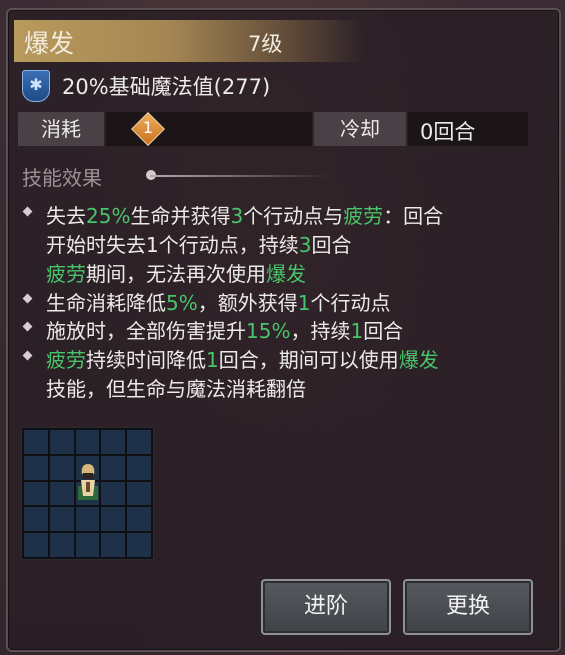 The image size is (565, 655). Describe the element at coordinates (360, 129) in the screenshot. I see `cooldown-label: 冷却` at that location.